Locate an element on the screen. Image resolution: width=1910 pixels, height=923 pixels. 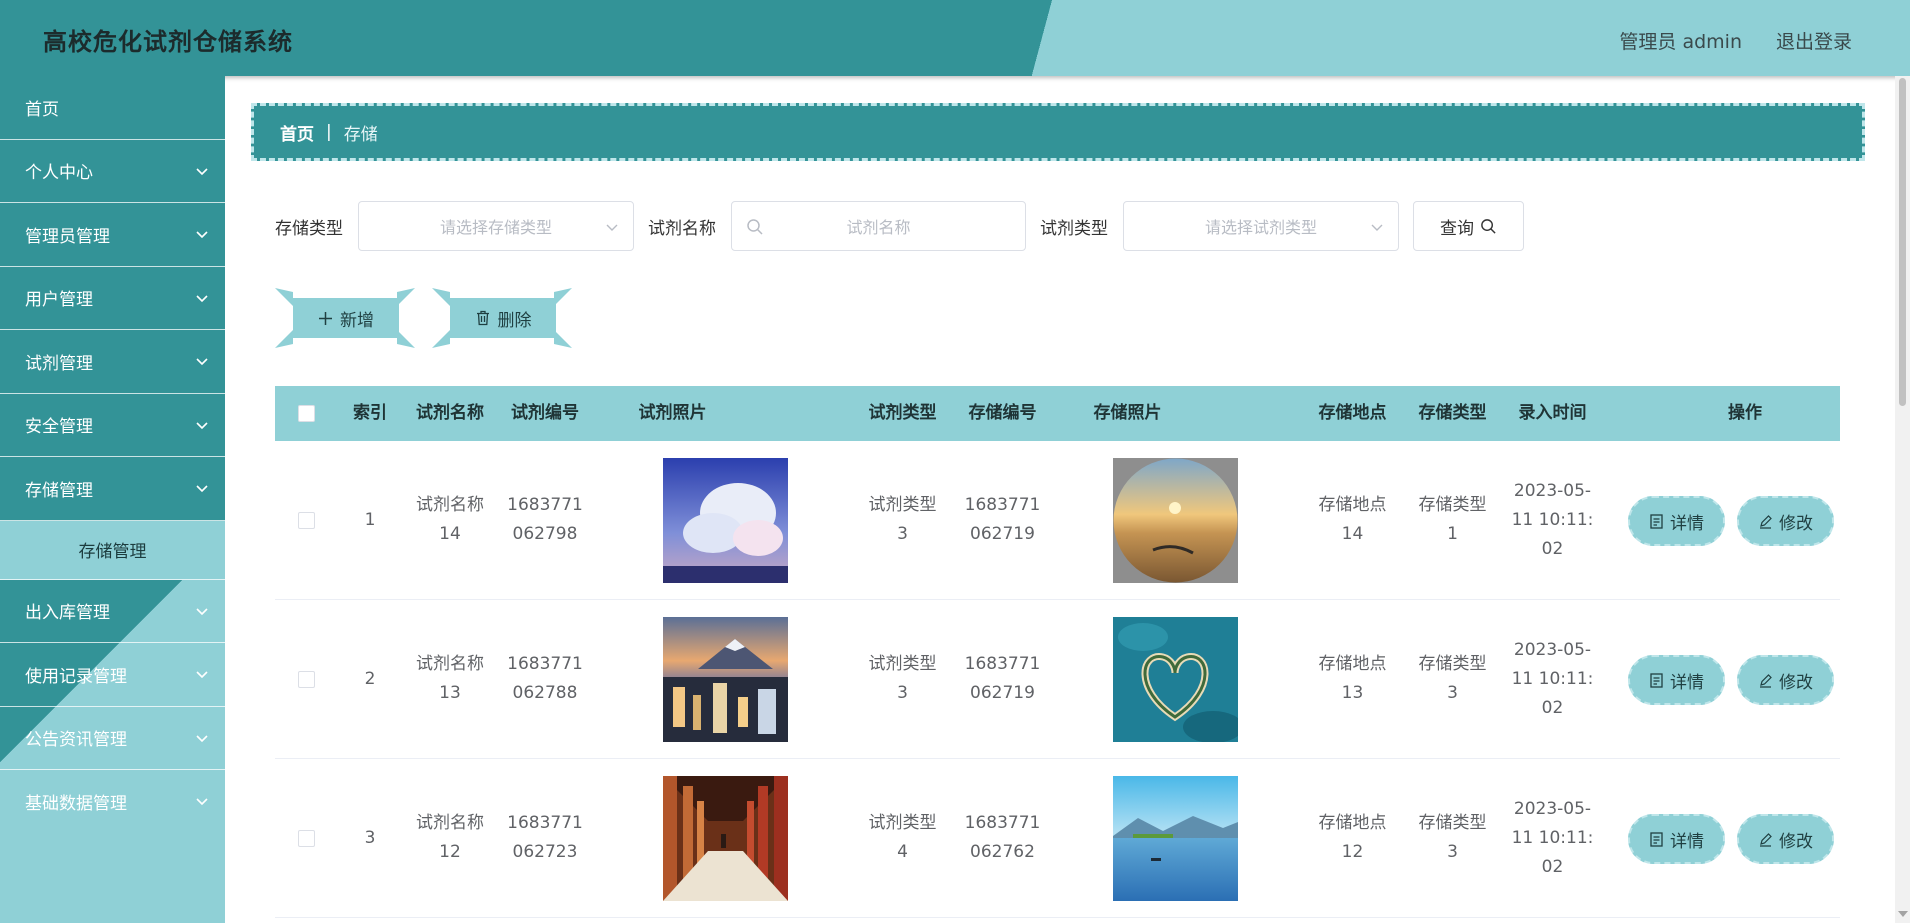
sidebar-item-label: 安全管理 is located at coordinates (59, 427).